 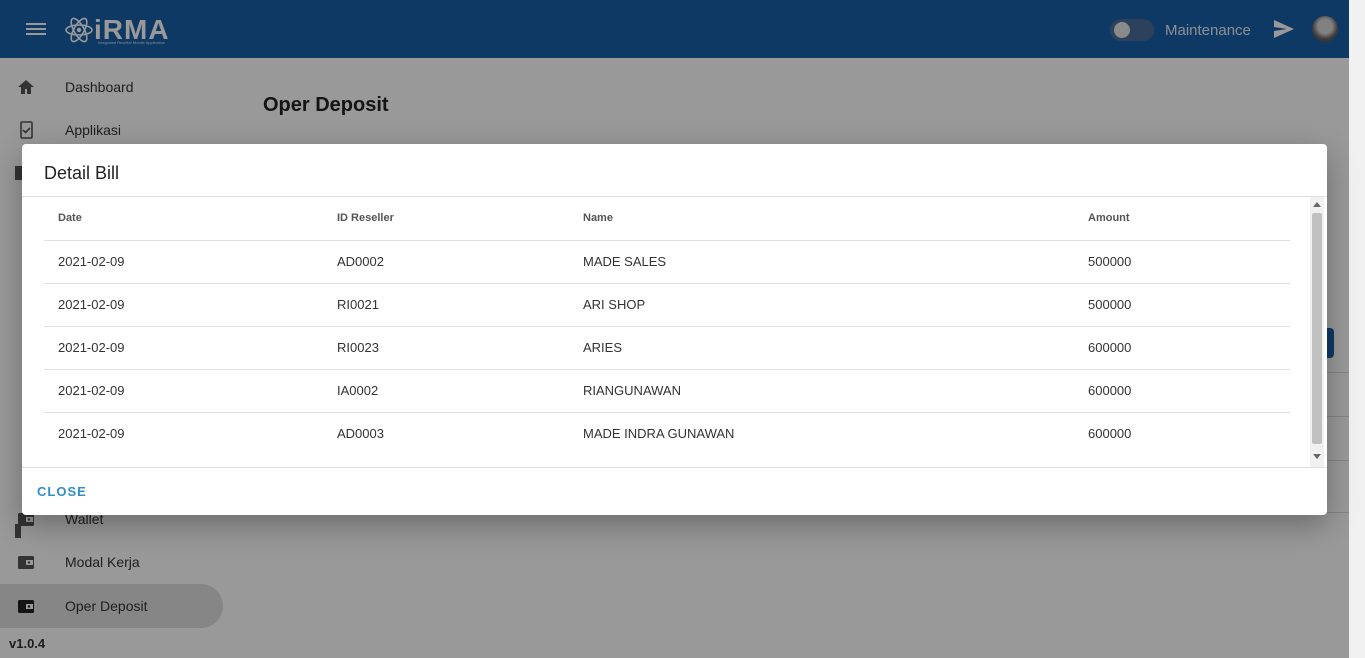 What do you see at coordinates (632, 390) in the screenshot?
I see `cell-name: RIANGUNAWAN` at bounding box center [632, 390].